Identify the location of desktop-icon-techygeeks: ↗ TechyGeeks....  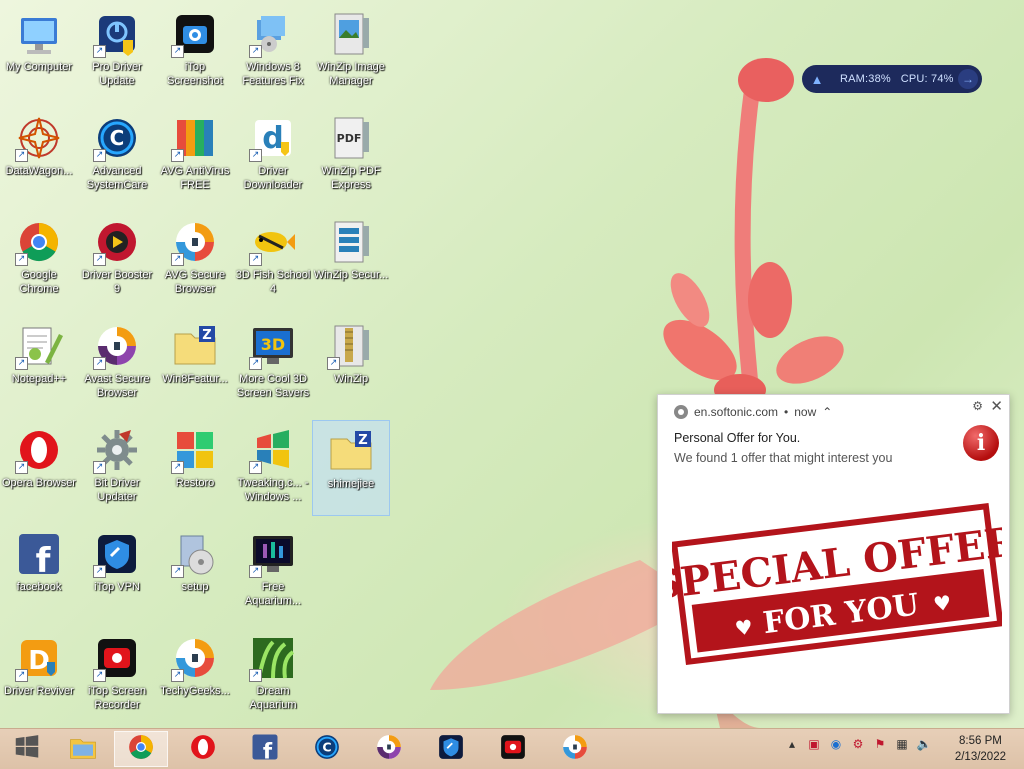
(195, 676).